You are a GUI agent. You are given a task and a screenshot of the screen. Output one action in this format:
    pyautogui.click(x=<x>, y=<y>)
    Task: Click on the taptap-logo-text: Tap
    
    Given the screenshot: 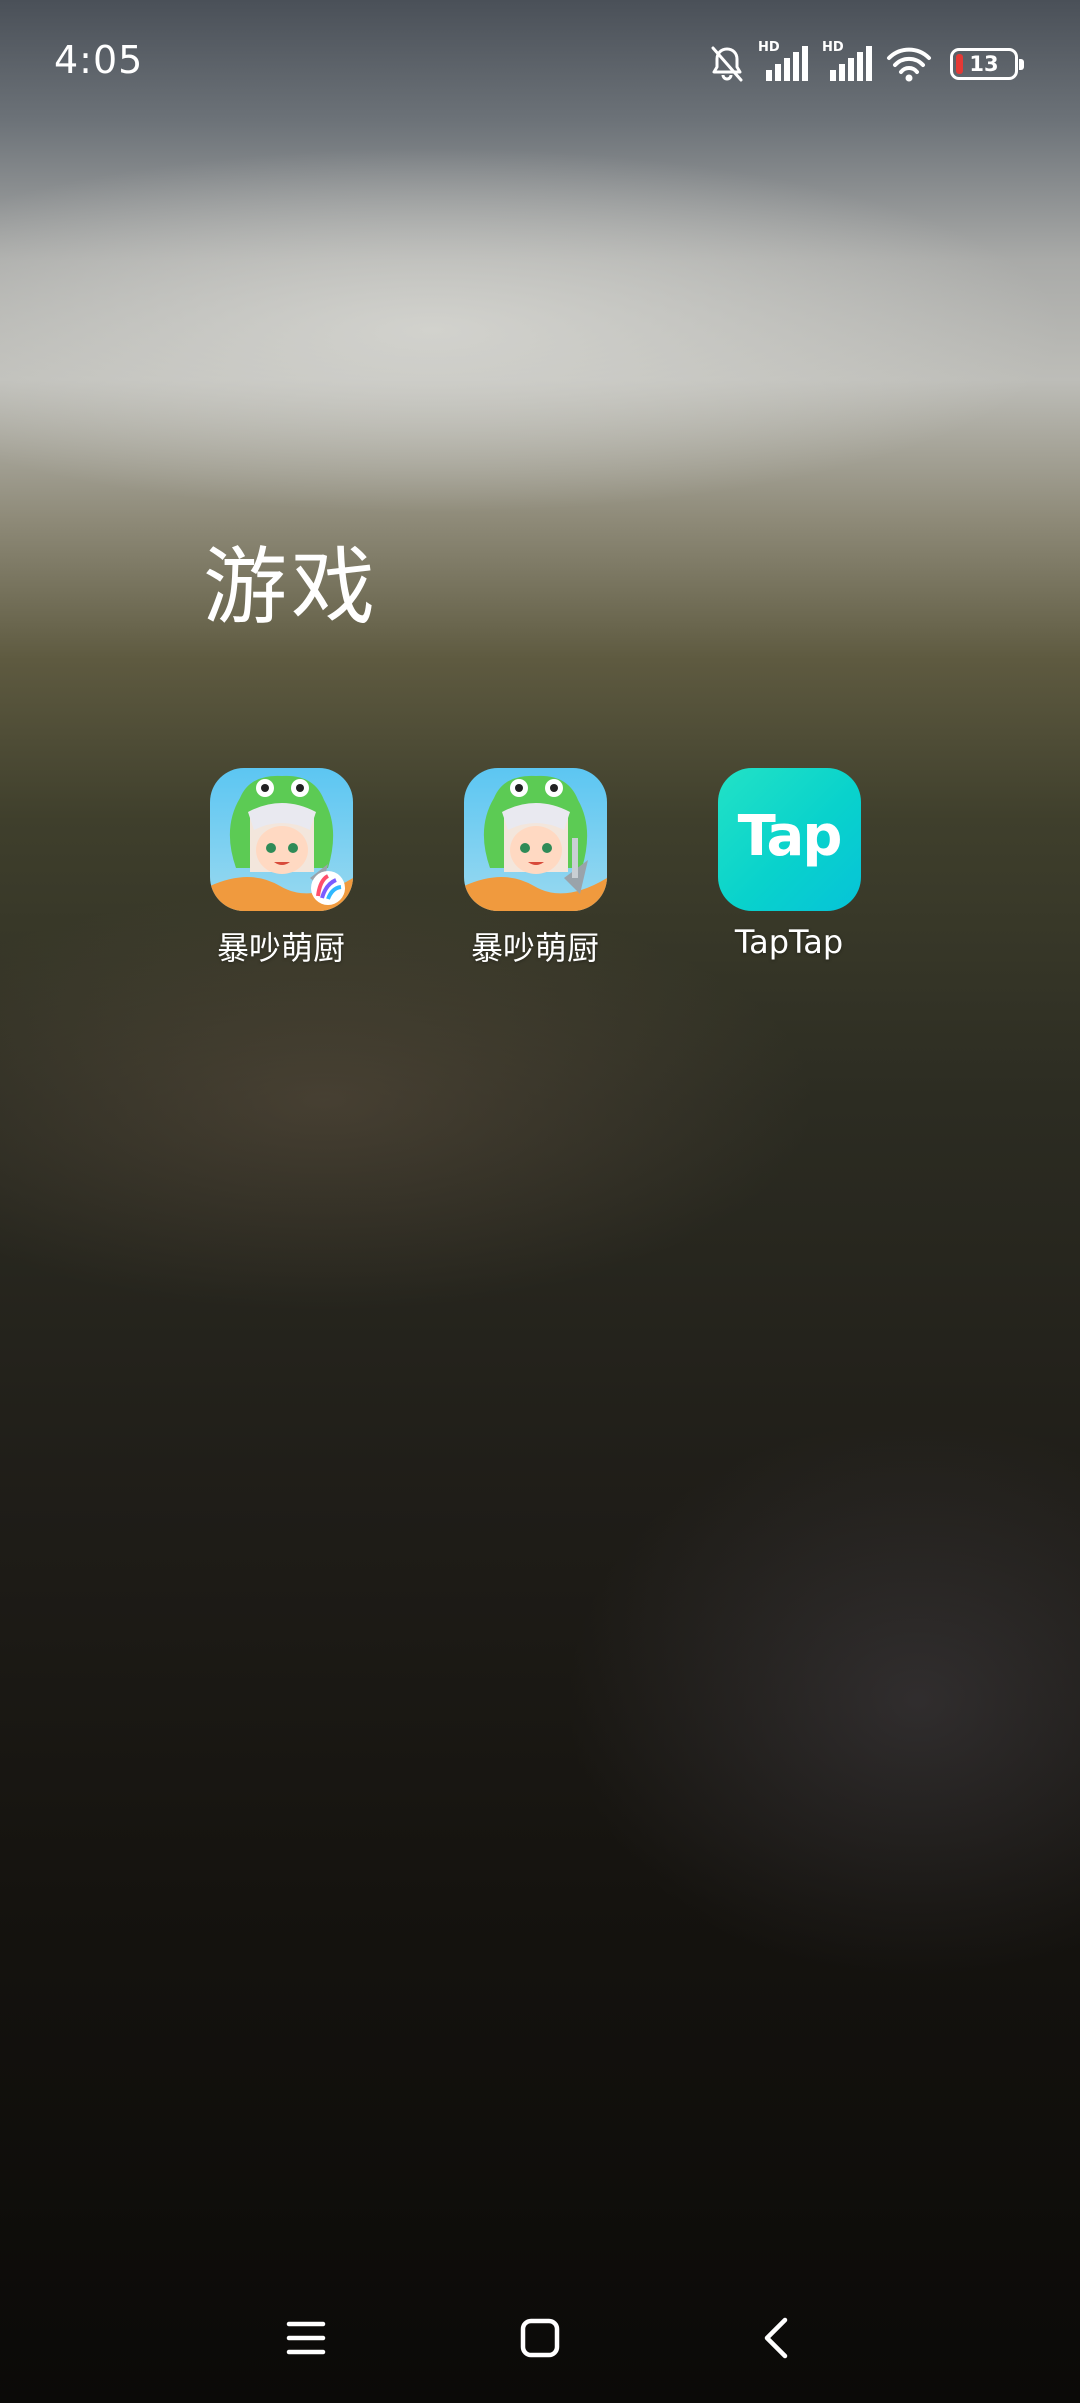 What is the action you would take?
    pyautogui.click(x=790, y=836)
    